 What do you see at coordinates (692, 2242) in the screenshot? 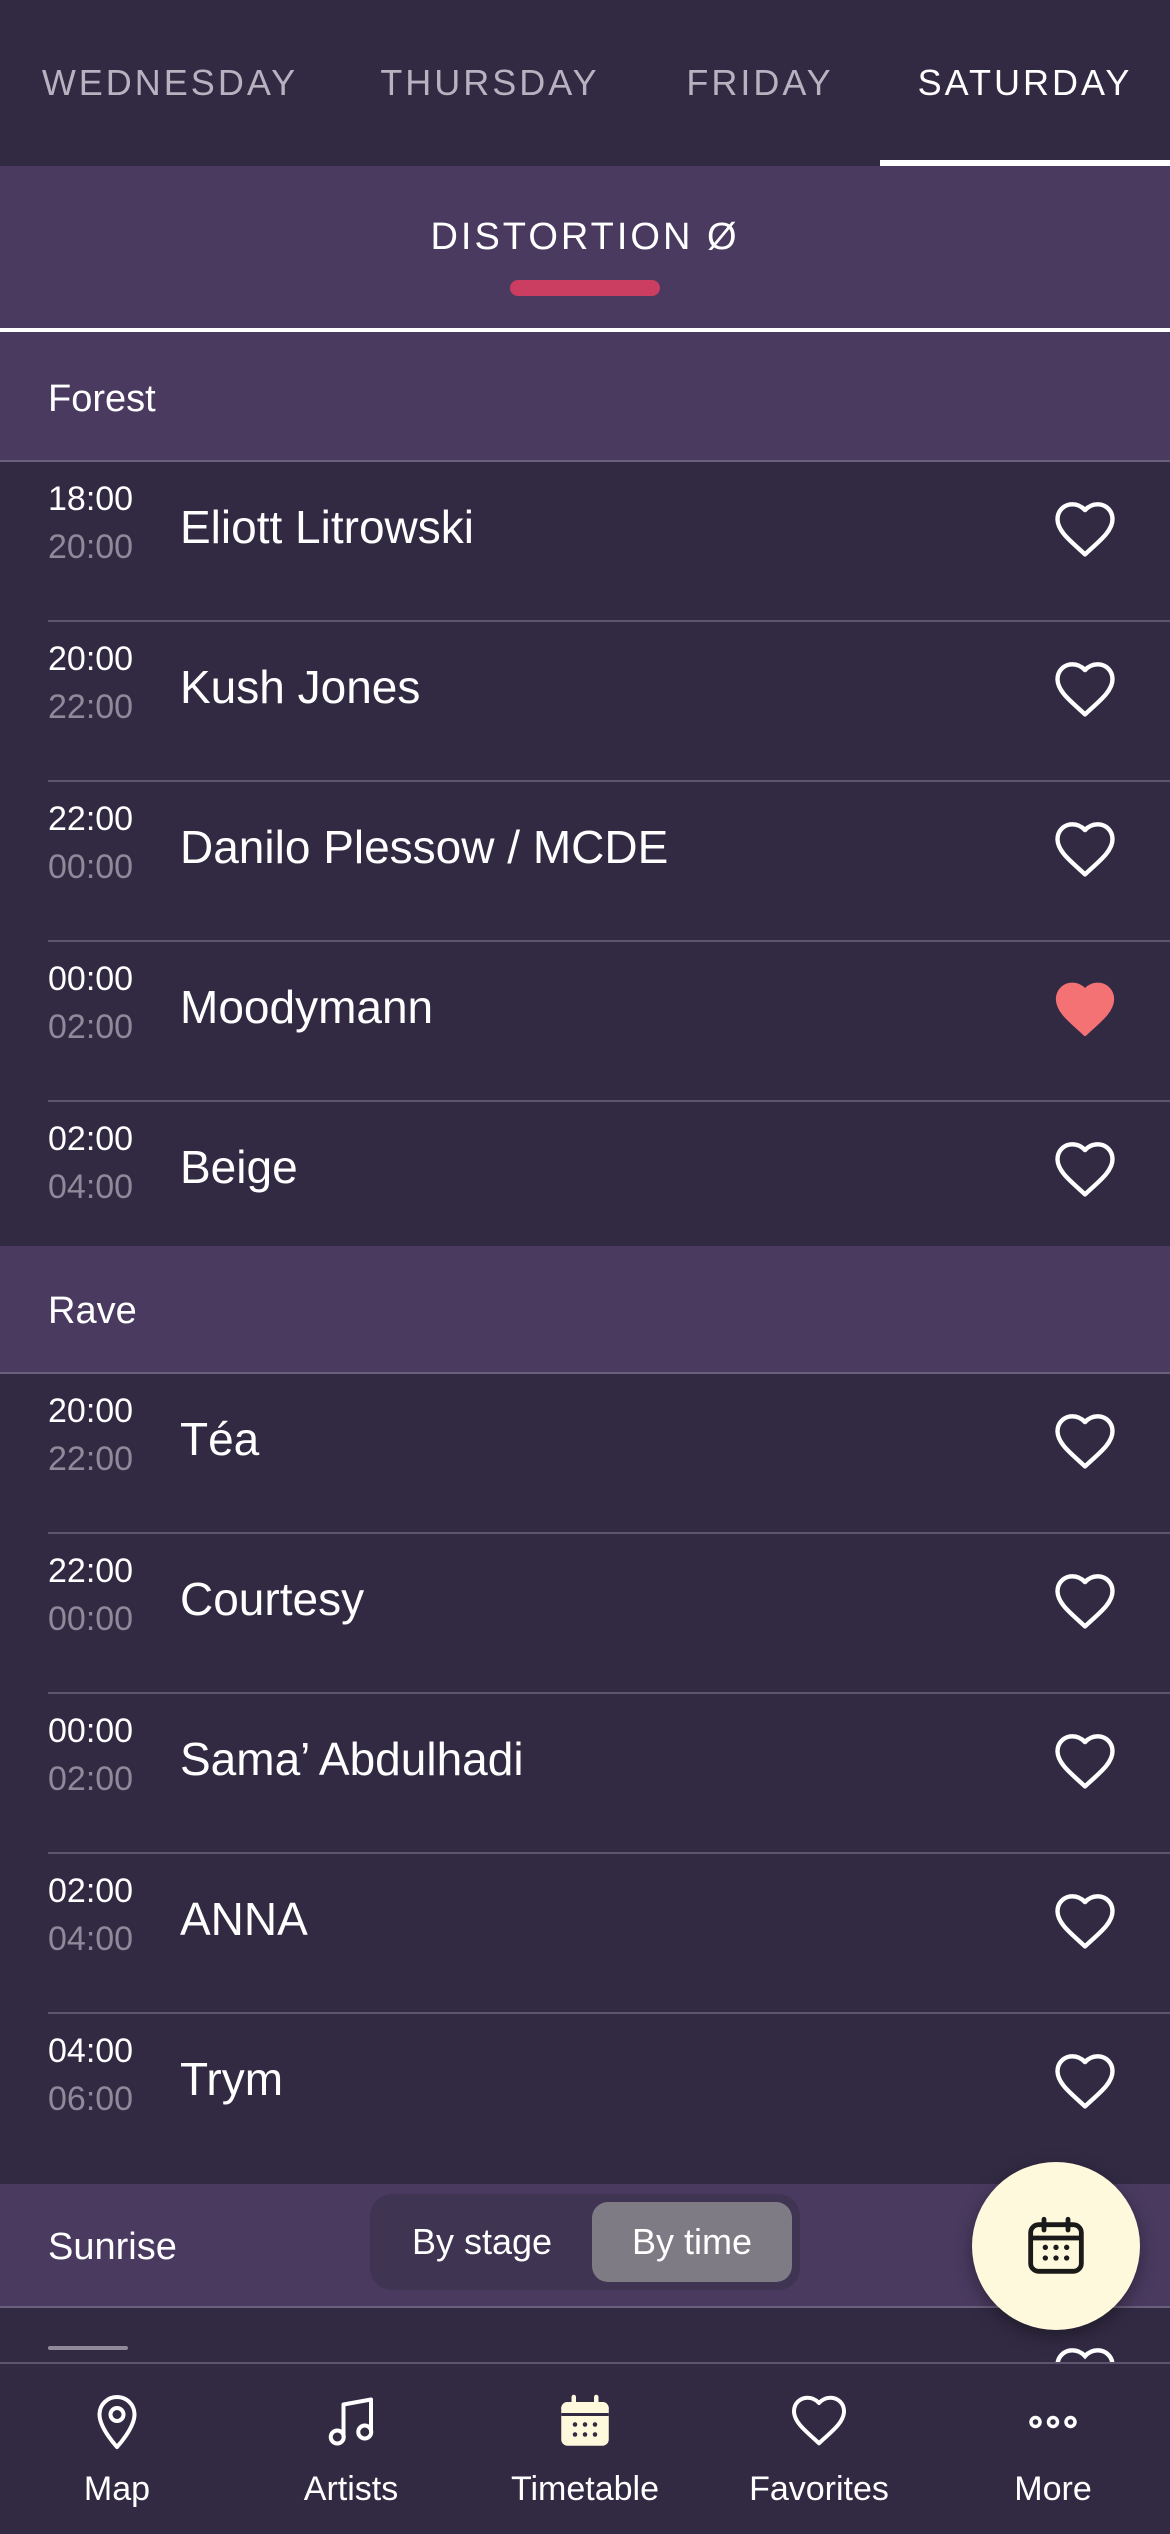
I see `by-time-button: By time` at bounding box center [692, 2242].